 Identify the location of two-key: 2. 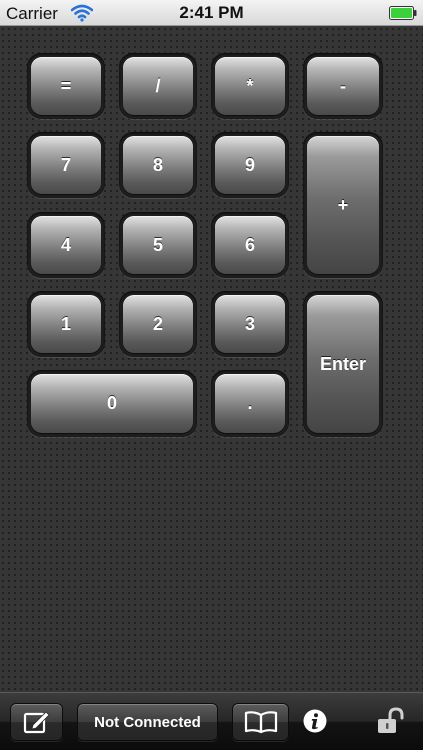
(158, 324).